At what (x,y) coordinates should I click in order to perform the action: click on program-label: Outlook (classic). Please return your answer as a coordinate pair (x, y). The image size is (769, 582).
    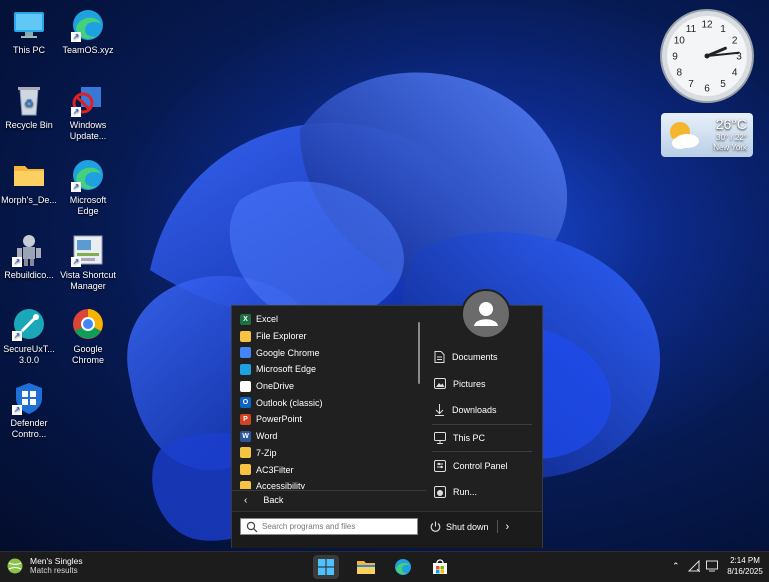
    Looking at the image, I should click on (289, 402).